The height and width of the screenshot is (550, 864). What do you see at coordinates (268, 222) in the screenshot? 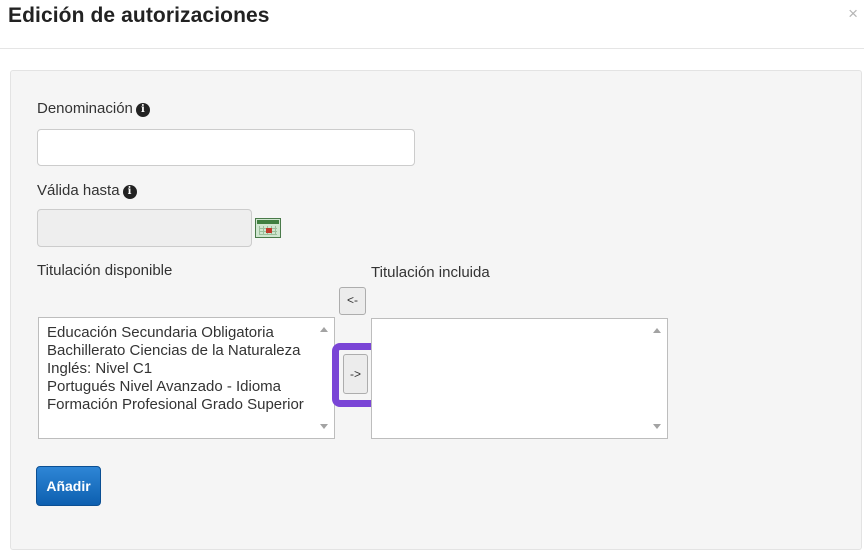
I see `calendar-icon-header` at bounding box center [268, 222].